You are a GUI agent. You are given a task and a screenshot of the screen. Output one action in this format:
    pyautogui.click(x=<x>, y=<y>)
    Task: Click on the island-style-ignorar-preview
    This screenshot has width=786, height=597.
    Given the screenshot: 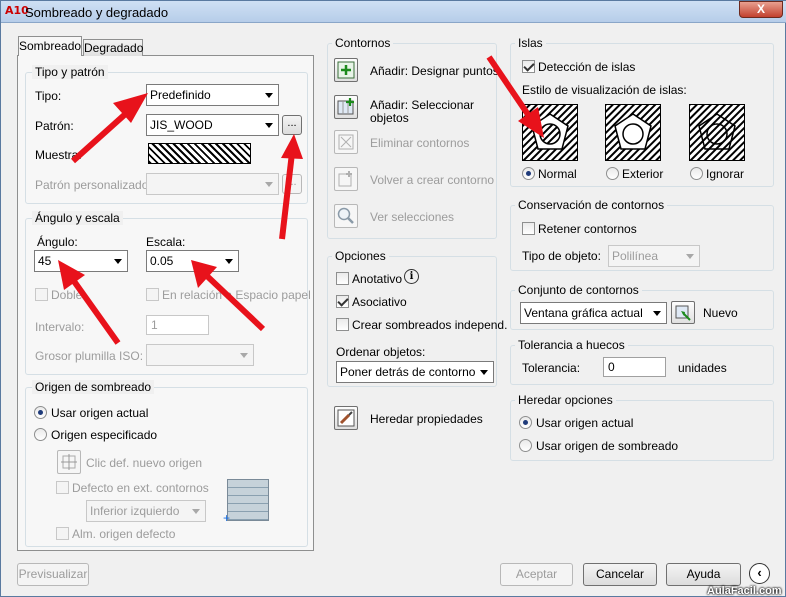 What is the action you would take?
    pyautogui.click(x=717, y=132)
    